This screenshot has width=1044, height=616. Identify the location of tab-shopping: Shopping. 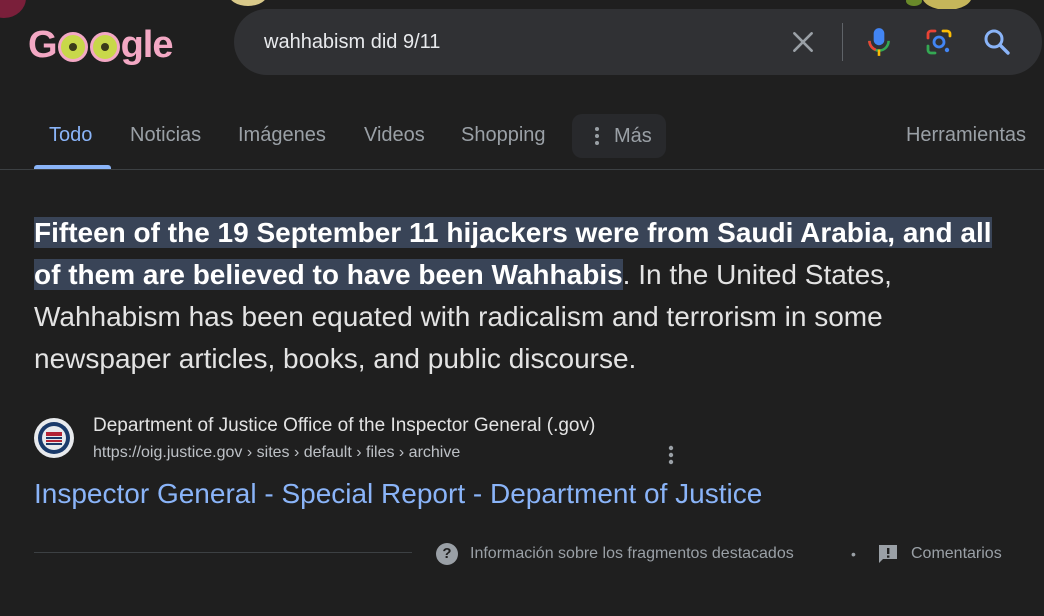
(503, 135).